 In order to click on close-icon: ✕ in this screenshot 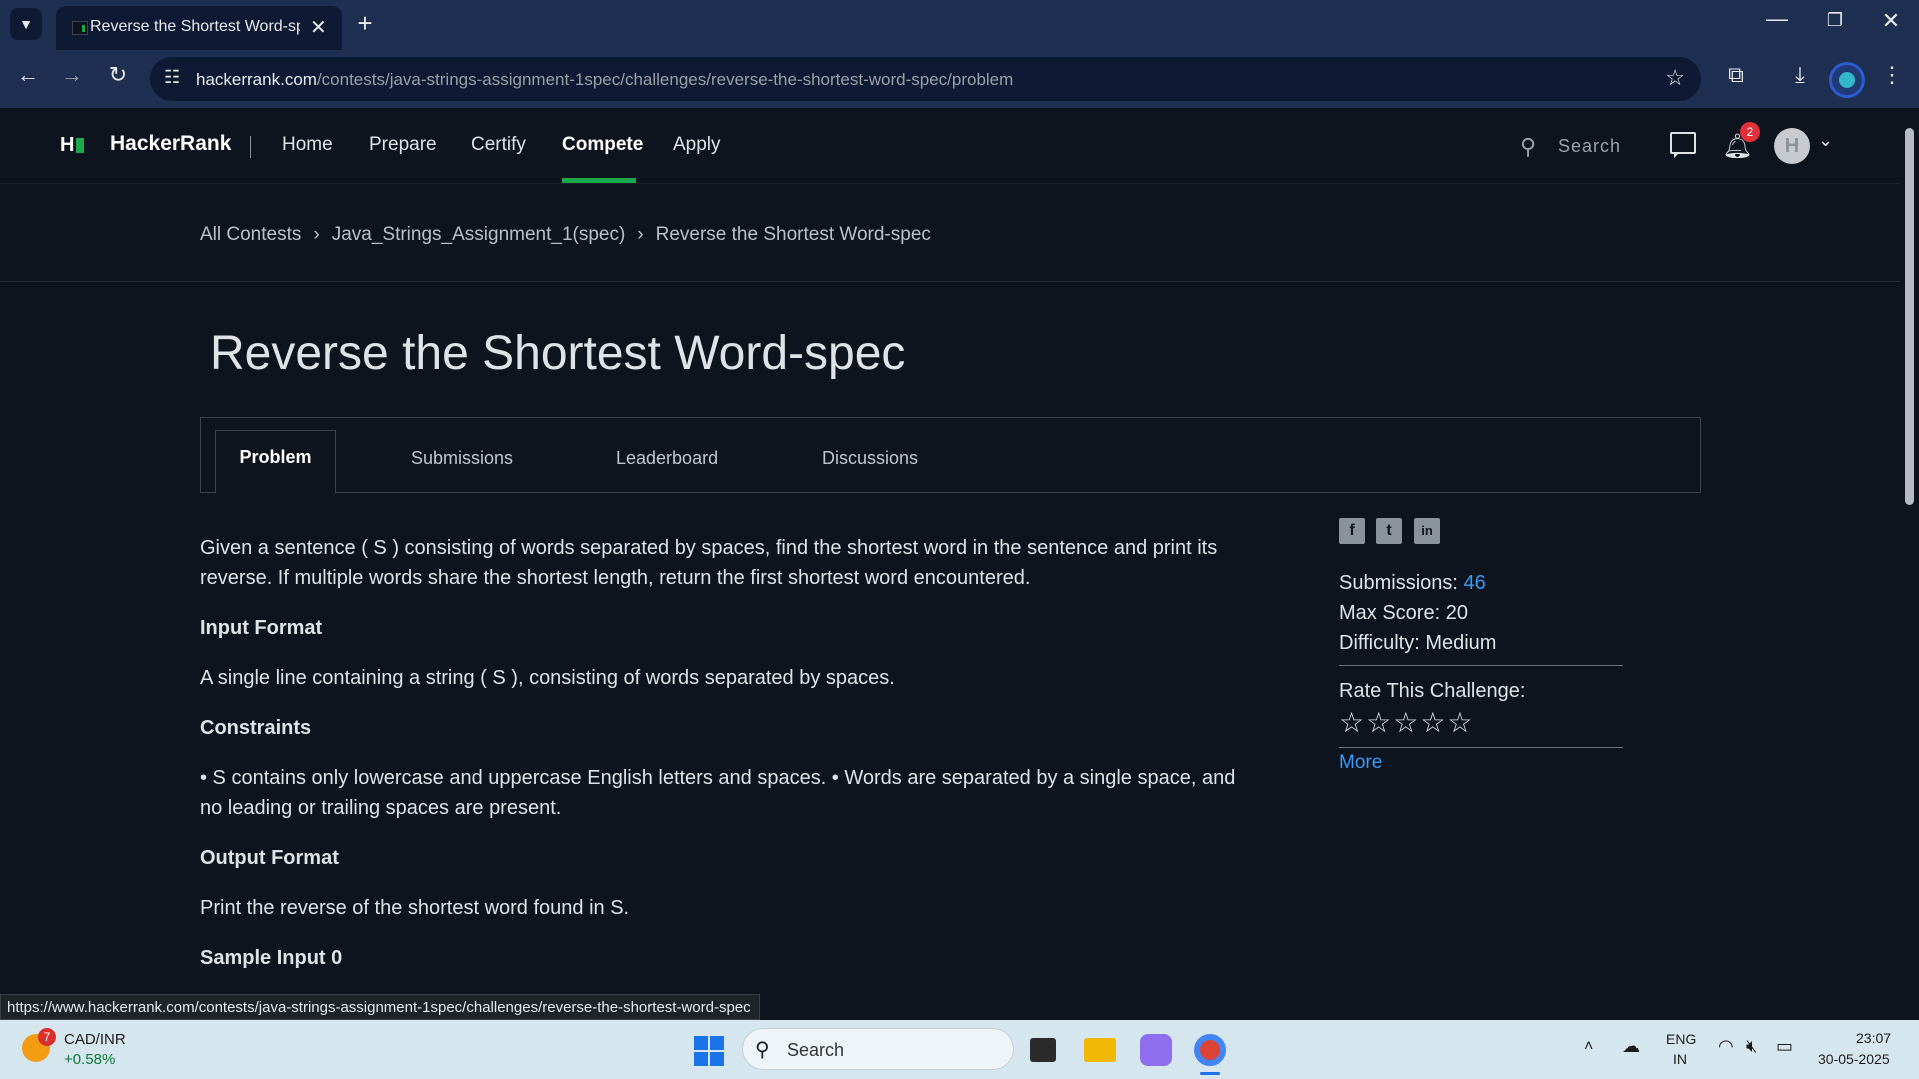, I will do `click(318, 27)`.